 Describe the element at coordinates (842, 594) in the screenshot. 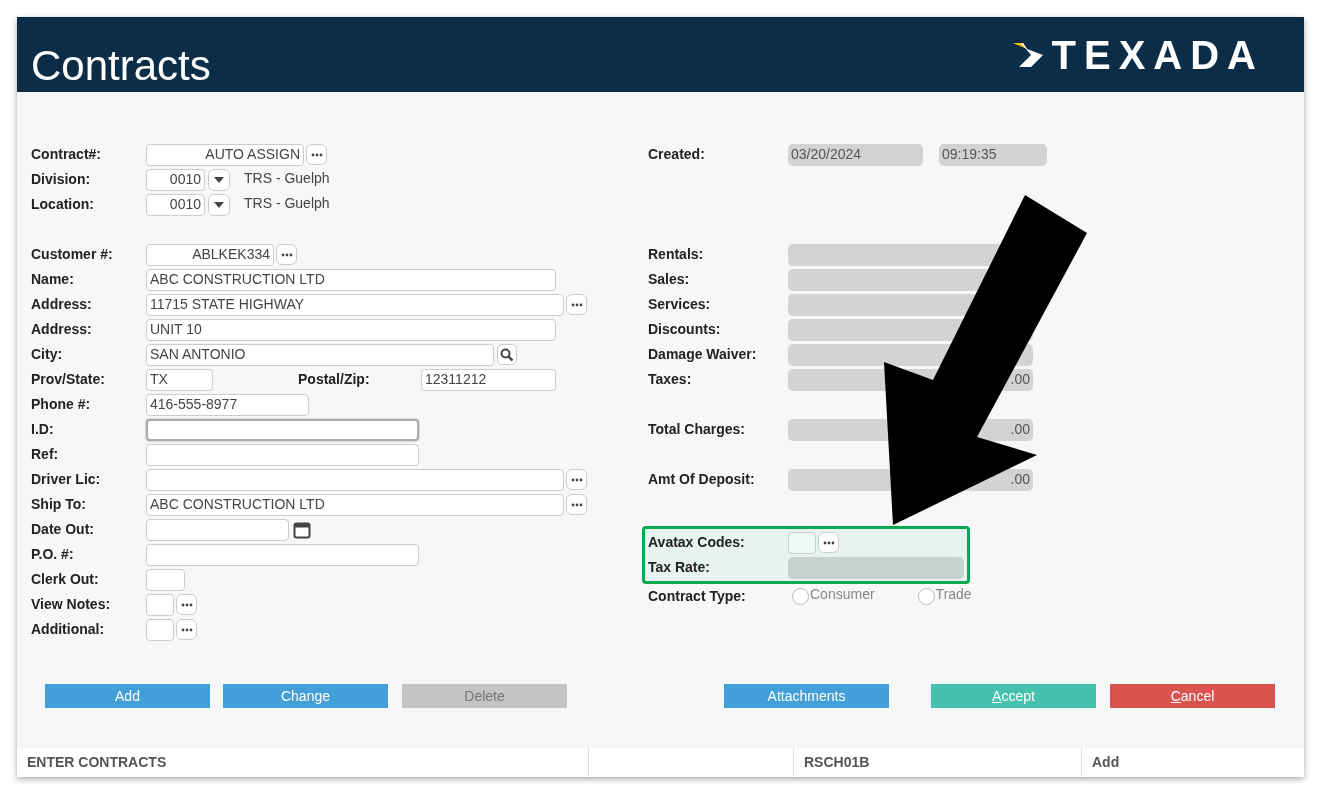

I see `radio-label: Consumer` at that location.